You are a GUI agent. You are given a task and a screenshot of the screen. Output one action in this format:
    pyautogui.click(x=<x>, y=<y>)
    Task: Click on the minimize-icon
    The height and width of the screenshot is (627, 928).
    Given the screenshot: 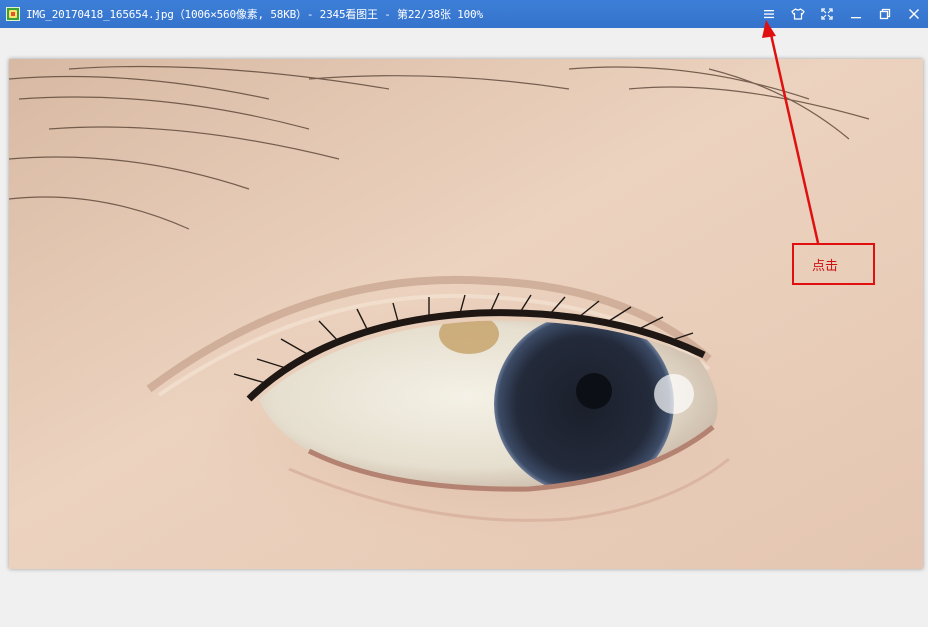 What is the action you would take?
    pyautogui.click(x=855, y=18)
    